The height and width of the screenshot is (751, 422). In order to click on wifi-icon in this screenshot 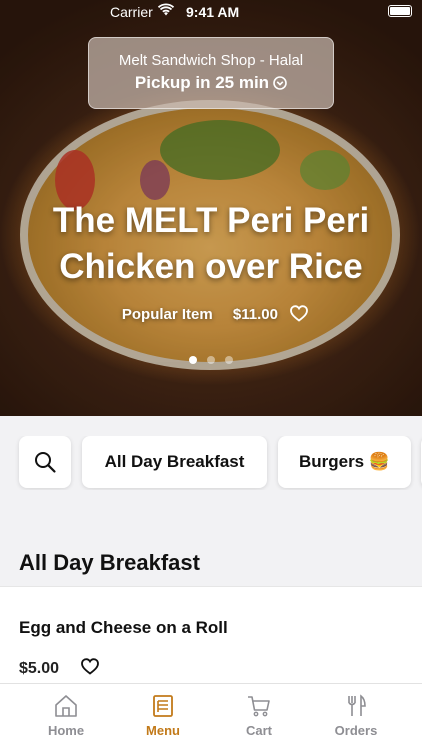, I will do `click(166, 9)`.